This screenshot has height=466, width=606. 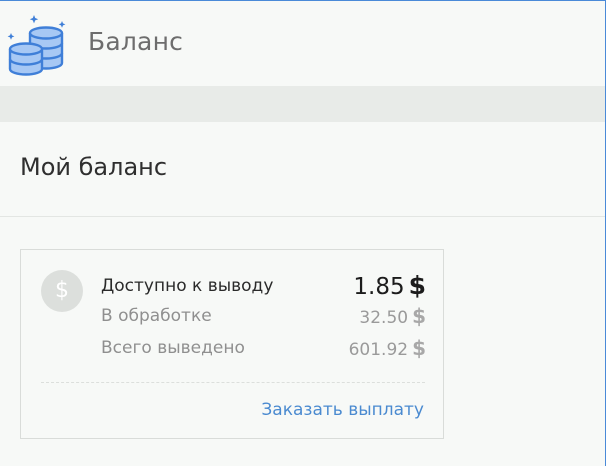 I want to click on balance-row-available: Доступно к выводу 1.85 $, so click(x=263, y=286).